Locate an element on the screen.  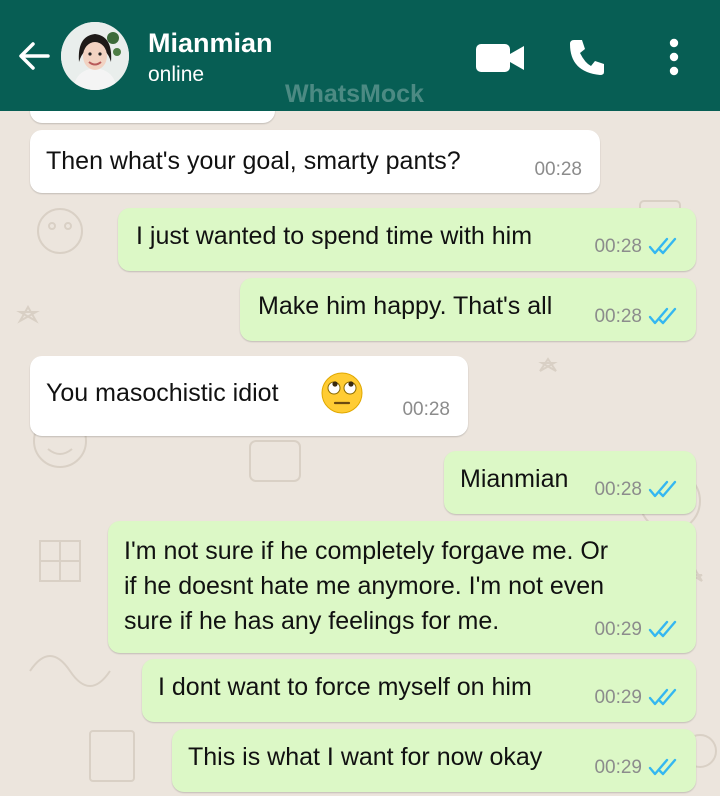
arrow-left-icon is located at coordinates (34, 56).